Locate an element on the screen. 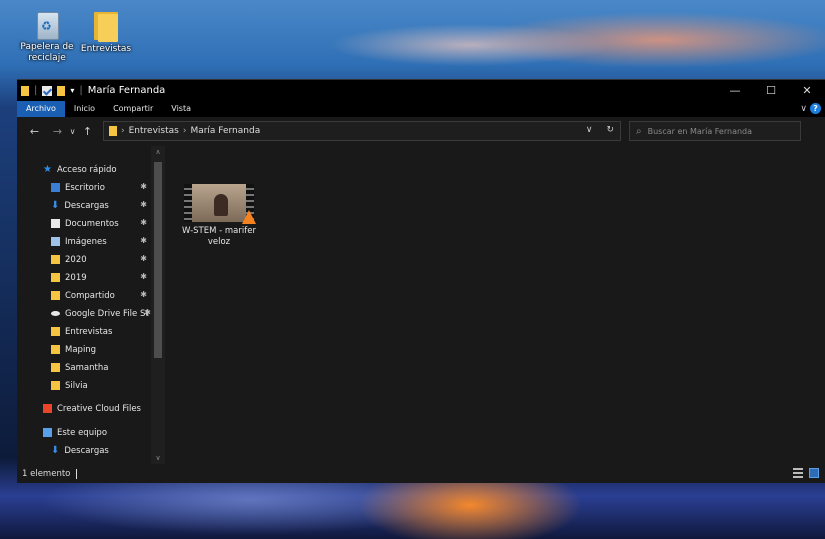 The image size is (825, 539). title-bar: | ▾ | María Fernanda — ☐ ✕ is located at coordinates (421, 90).